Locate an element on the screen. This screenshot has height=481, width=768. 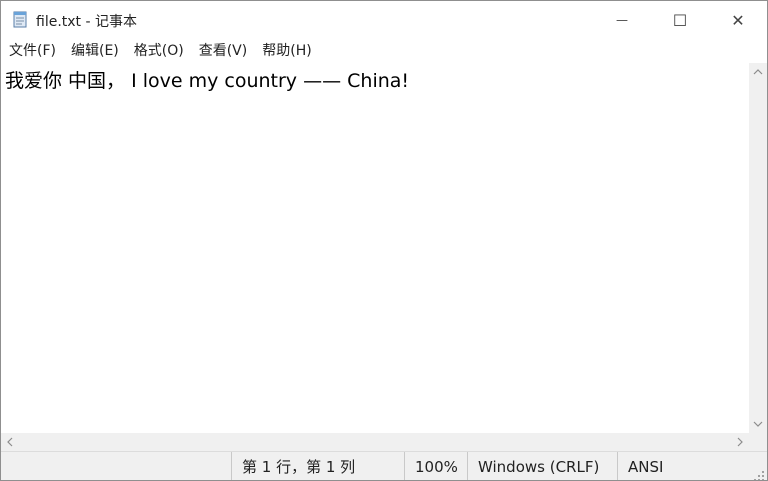
menu-edit: 编辑(E) is located at coordinates (94, 51).